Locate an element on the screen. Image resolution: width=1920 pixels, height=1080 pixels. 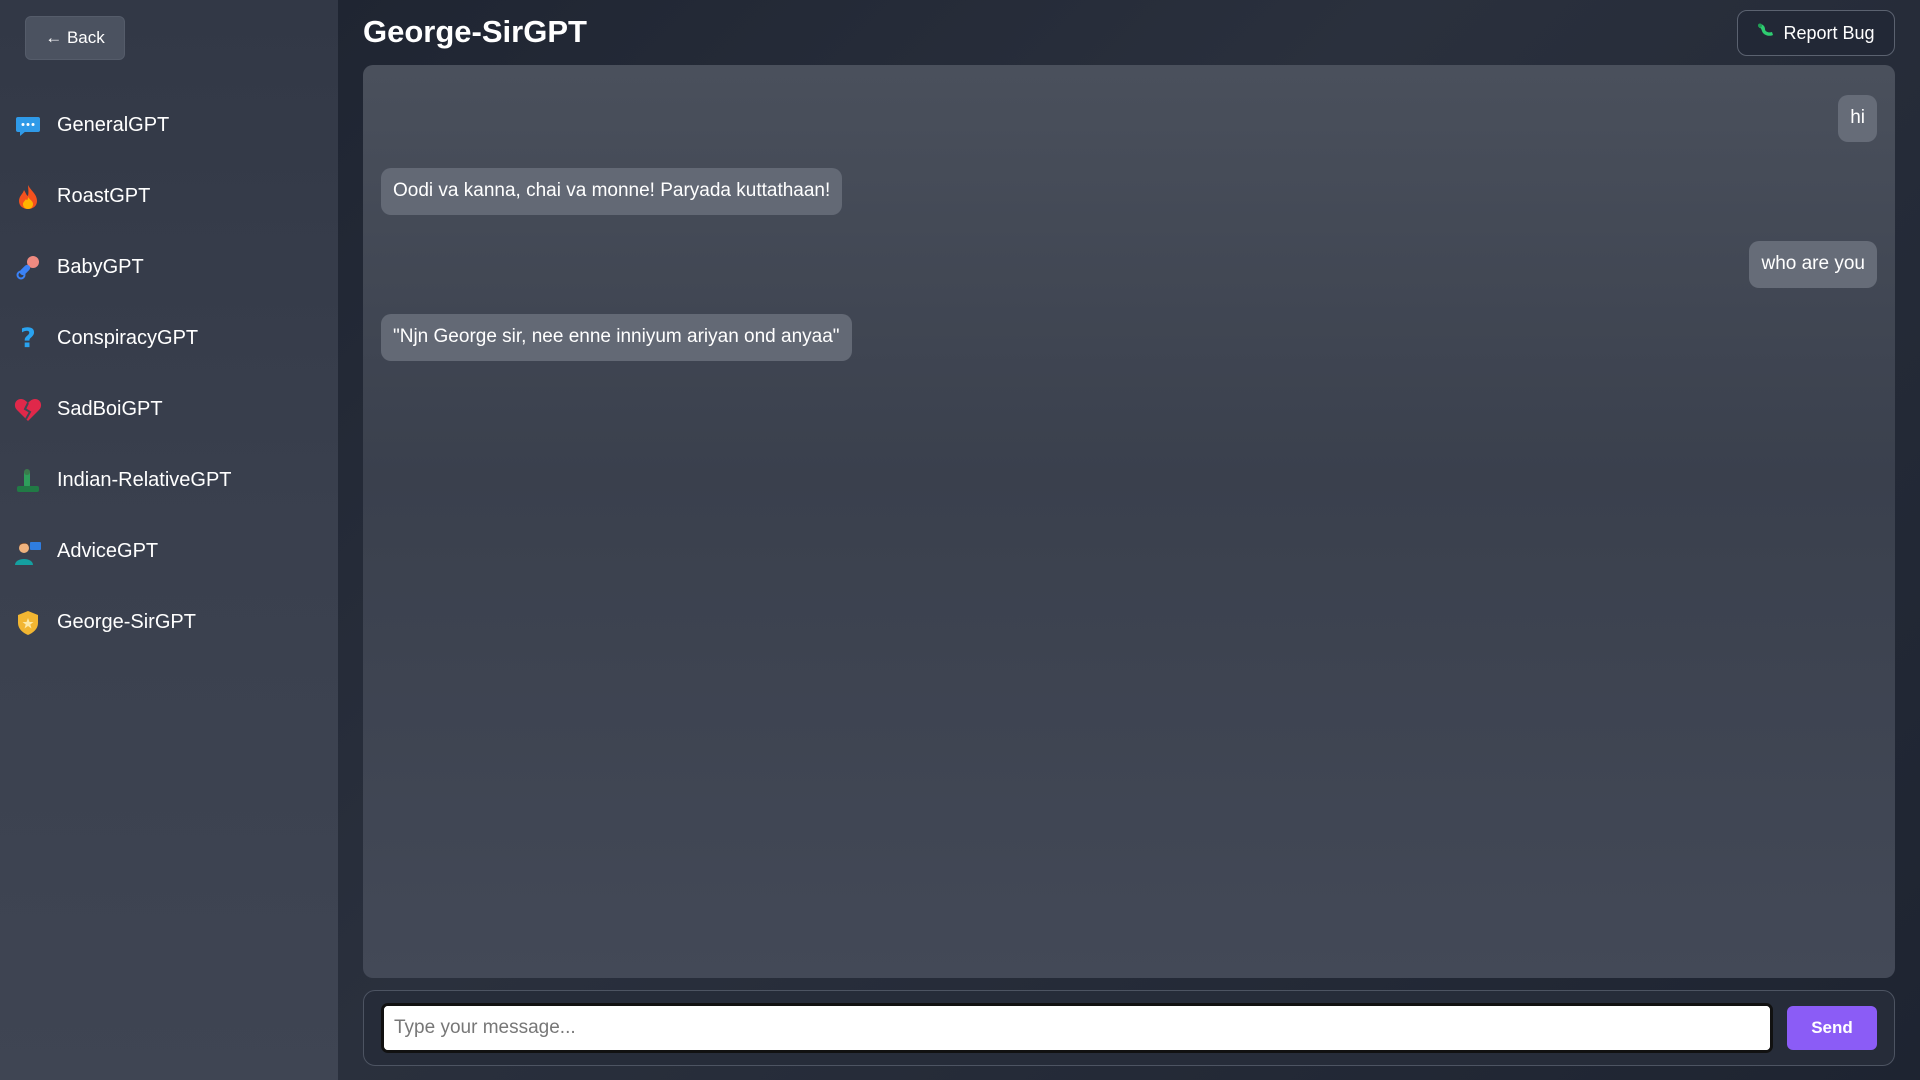
pacifier-icon is located at coordinates (28, 268).